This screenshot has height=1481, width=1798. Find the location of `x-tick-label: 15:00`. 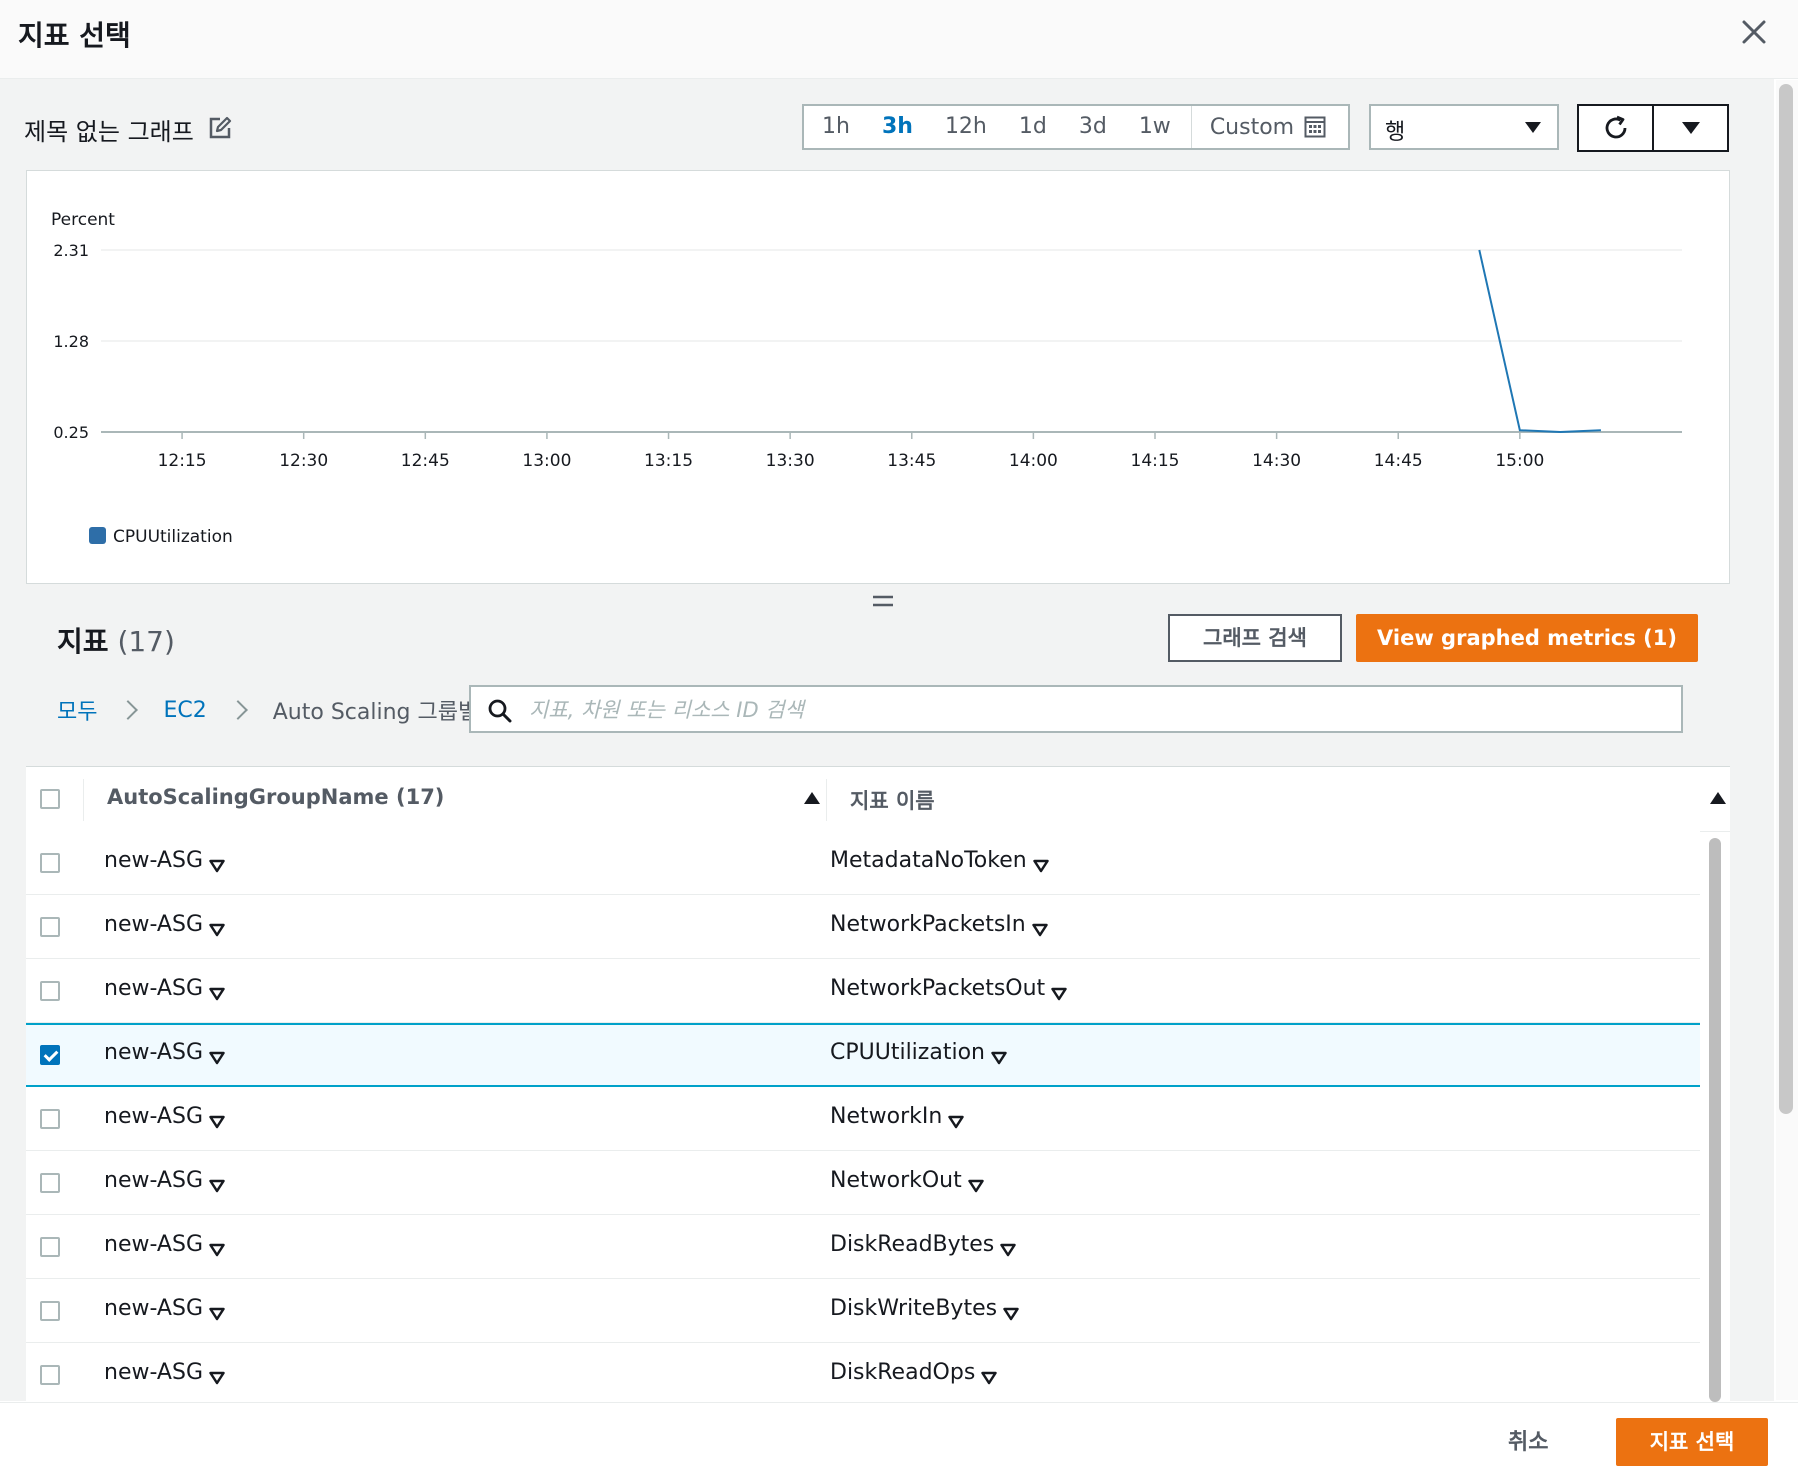

x-tick-label: 15:00 is located at coordinates (1519, 461).